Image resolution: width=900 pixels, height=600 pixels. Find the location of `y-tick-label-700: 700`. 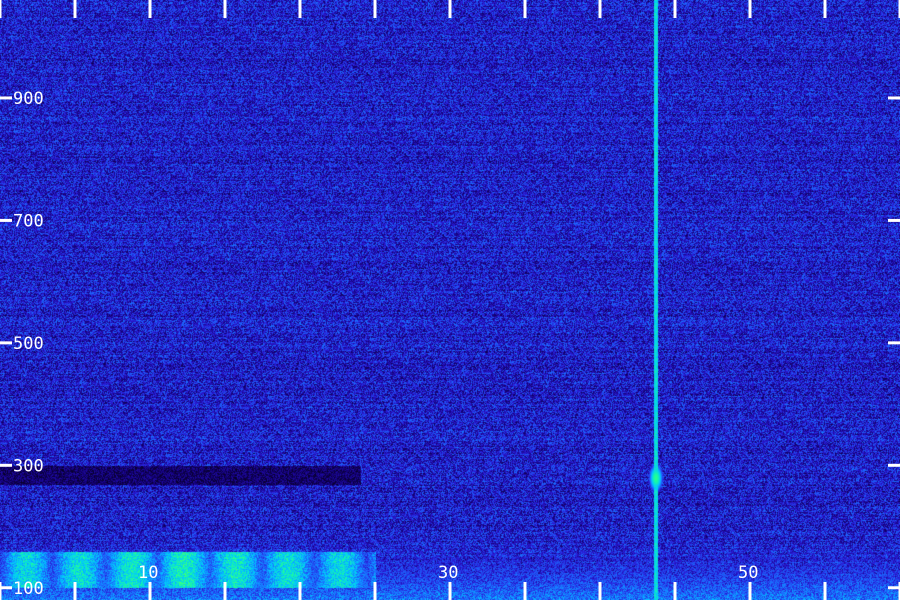

y-tick-label-700: 700 is located at coordinates (28, 221).